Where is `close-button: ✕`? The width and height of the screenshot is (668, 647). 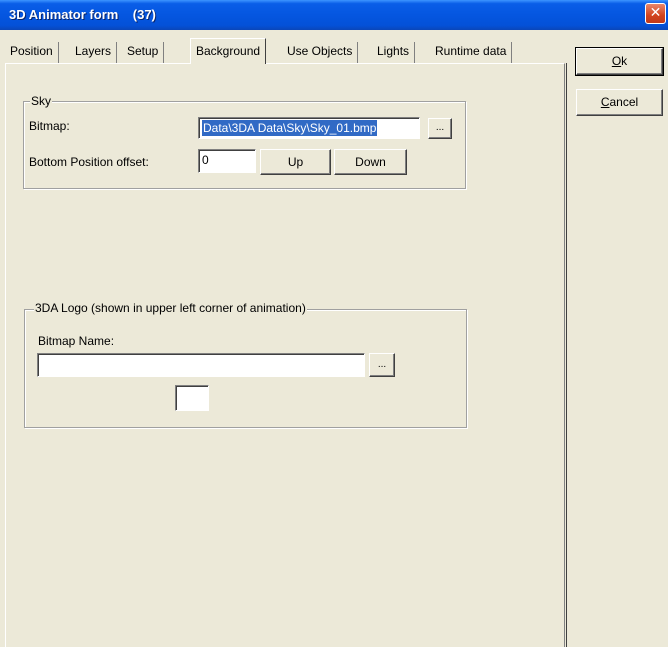 close-button: ✕ is located at coordinates (655, 13).